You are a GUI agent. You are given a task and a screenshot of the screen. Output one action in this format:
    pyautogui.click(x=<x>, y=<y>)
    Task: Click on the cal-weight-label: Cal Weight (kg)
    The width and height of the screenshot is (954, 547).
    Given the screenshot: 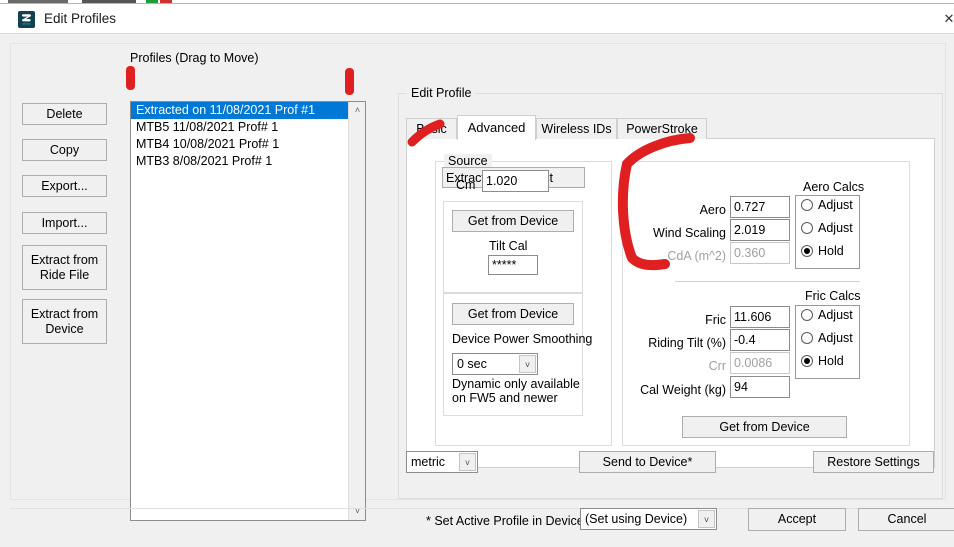 What is the action you would take?
    pyautogui.click(x=683, y=390)
    